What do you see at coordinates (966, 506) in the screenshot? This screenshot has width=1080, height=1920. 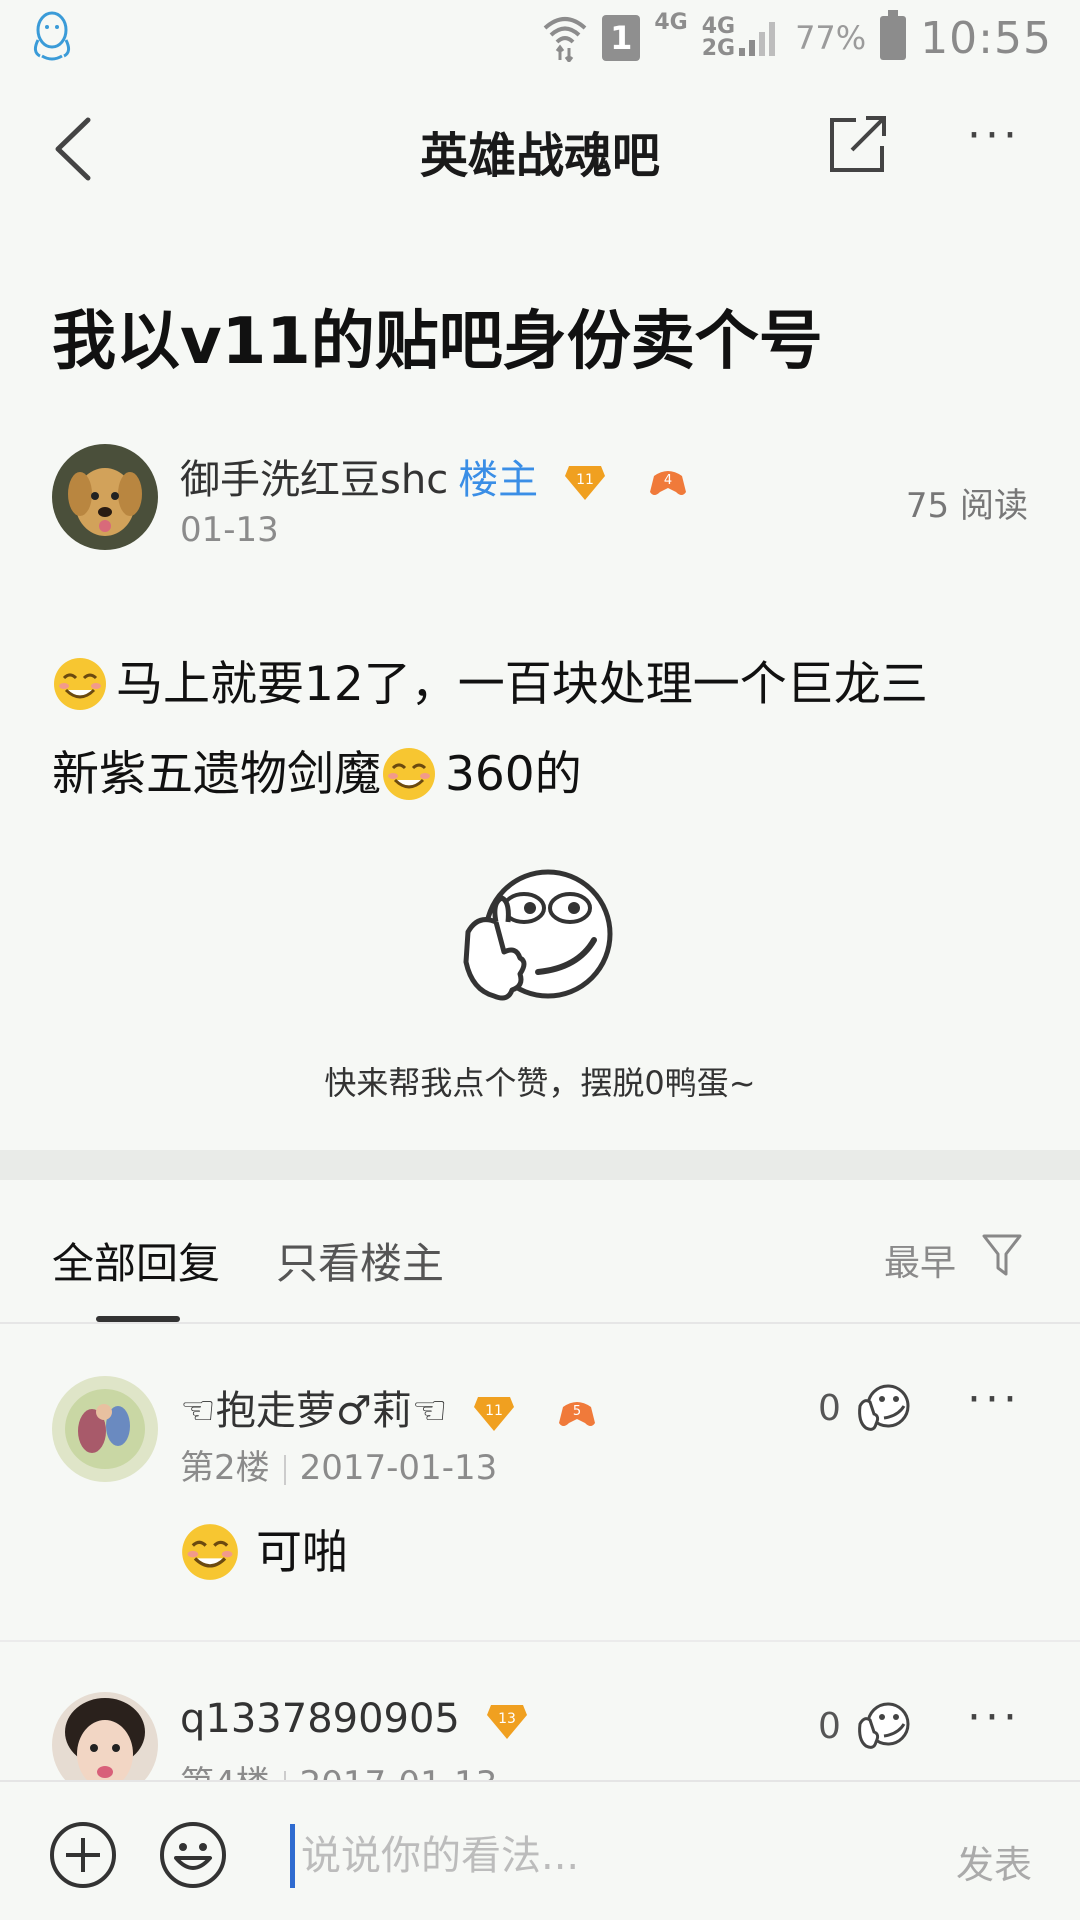 I see `read-count: 75 阅读` at bounding box center [966, 506].